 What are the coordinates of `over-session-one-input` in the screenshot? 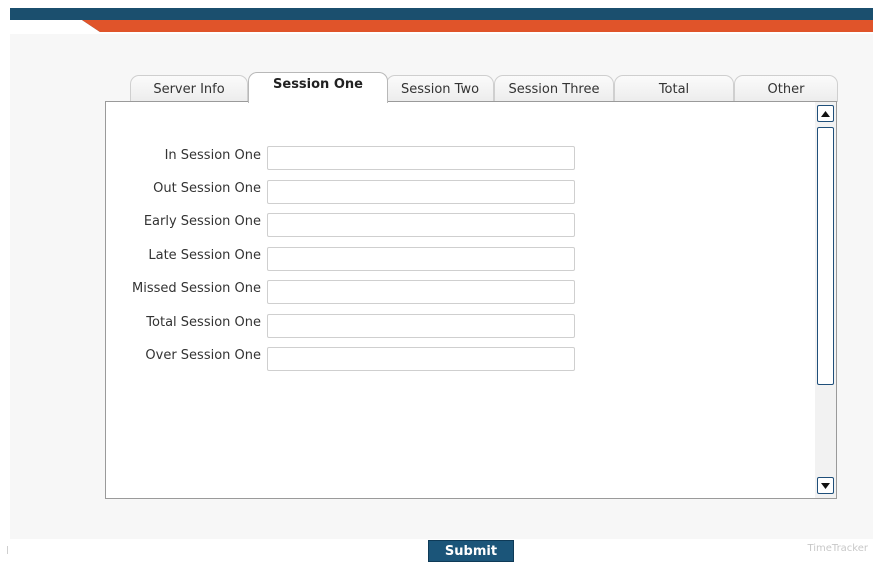 It's located at (421, 359).